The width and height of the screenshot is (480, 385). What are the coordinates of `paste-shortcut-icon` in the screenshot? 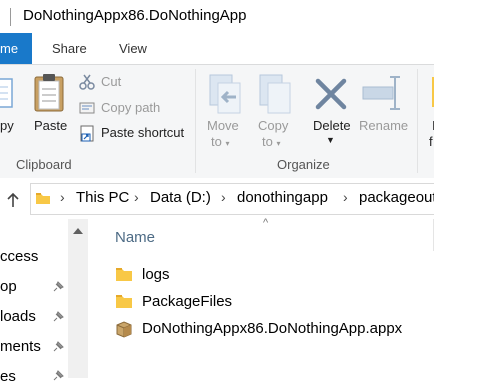 It's located at (87, 133).